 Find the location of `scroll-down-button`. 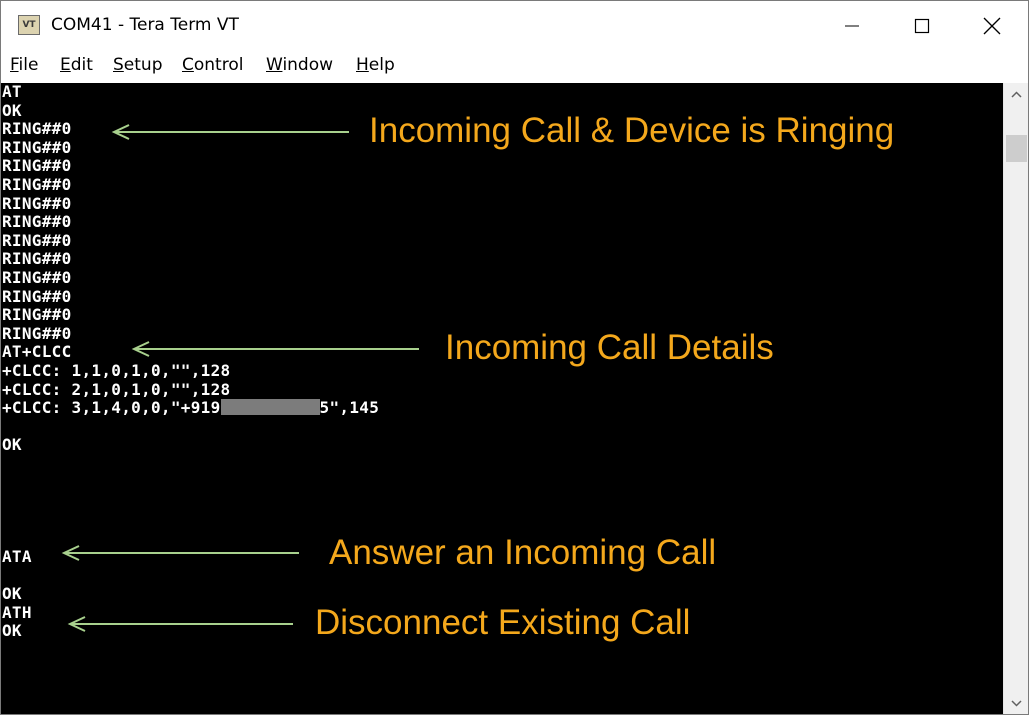

scroll-down-button is located at coordinates (1016, 703).